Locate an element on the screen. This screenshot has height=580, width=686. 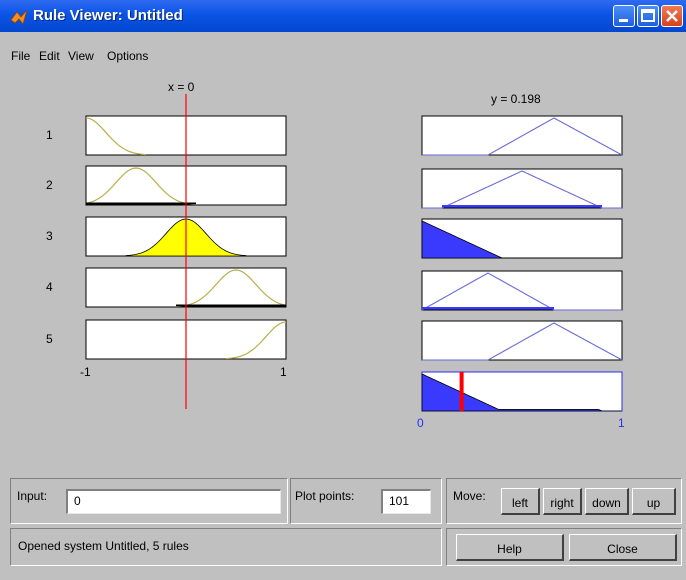
maximize-button is located at coordinates (648, 16).